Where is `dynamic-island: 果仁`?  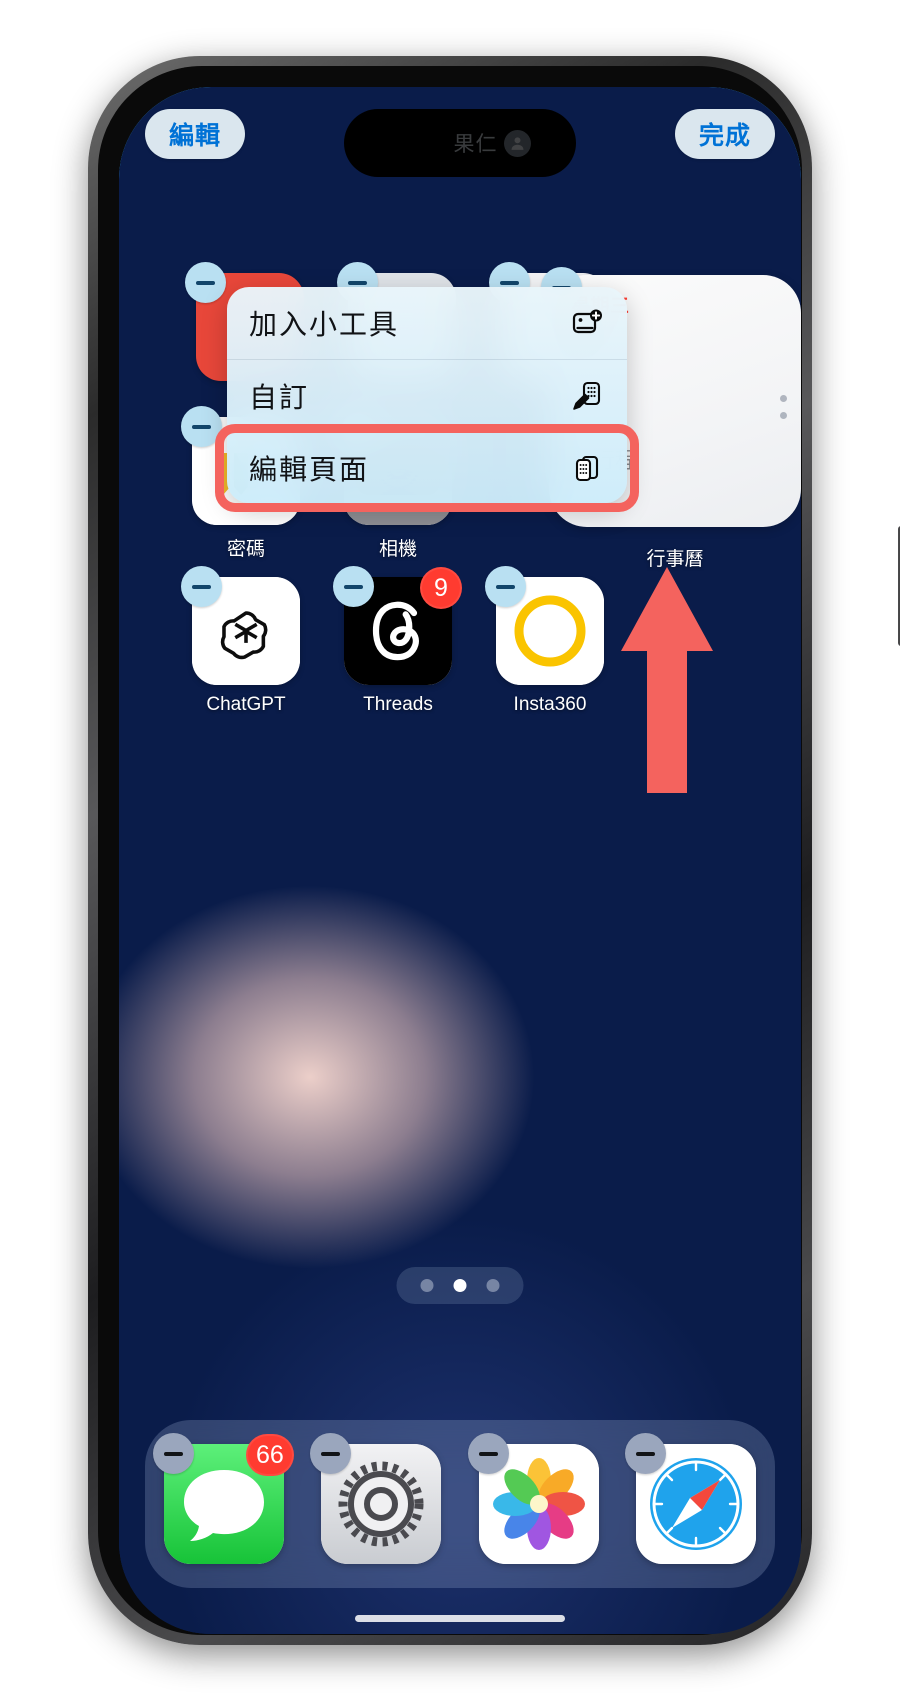 dynamic-island: 果仁 is located at coordinates (460, 143).